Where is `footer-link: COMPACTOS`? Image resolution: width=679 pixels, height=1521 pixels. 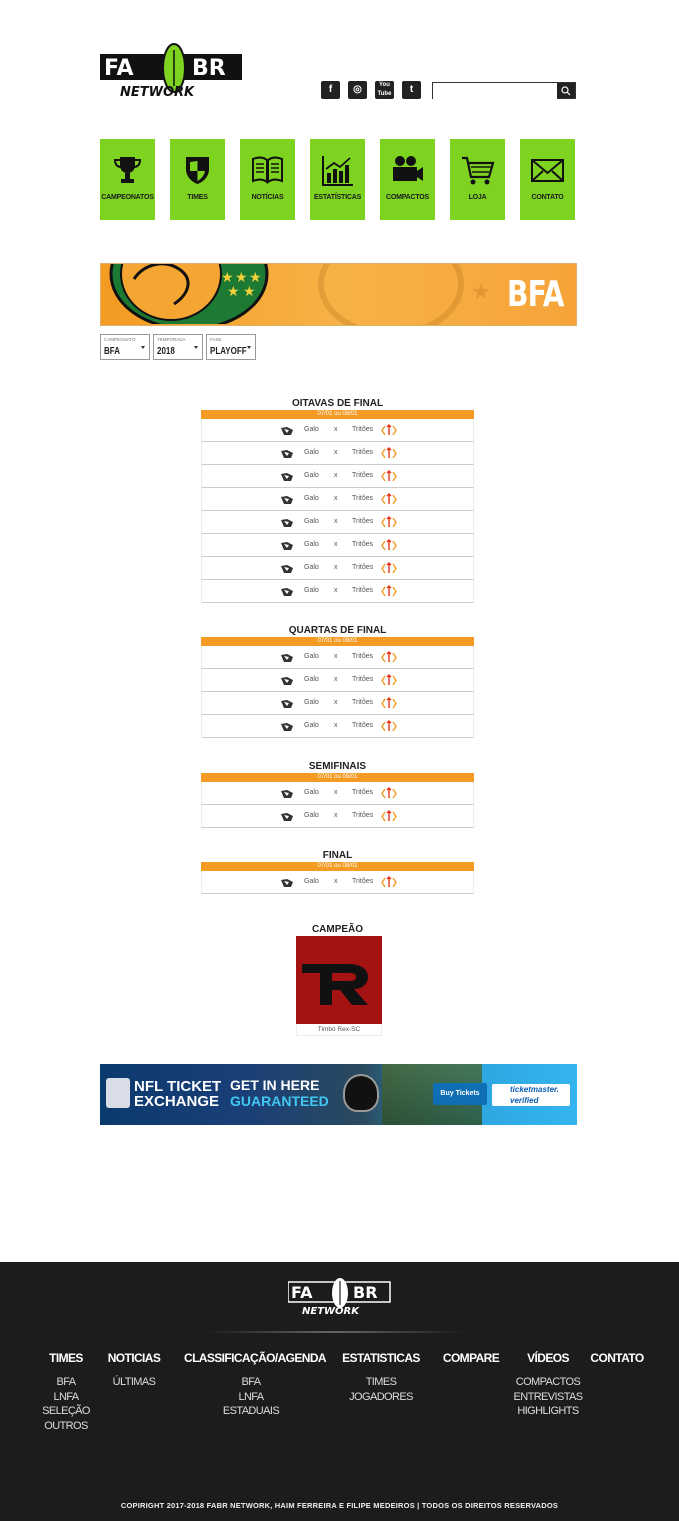
footer-link: COMPACTOS is located at coordinates (548, 1382).